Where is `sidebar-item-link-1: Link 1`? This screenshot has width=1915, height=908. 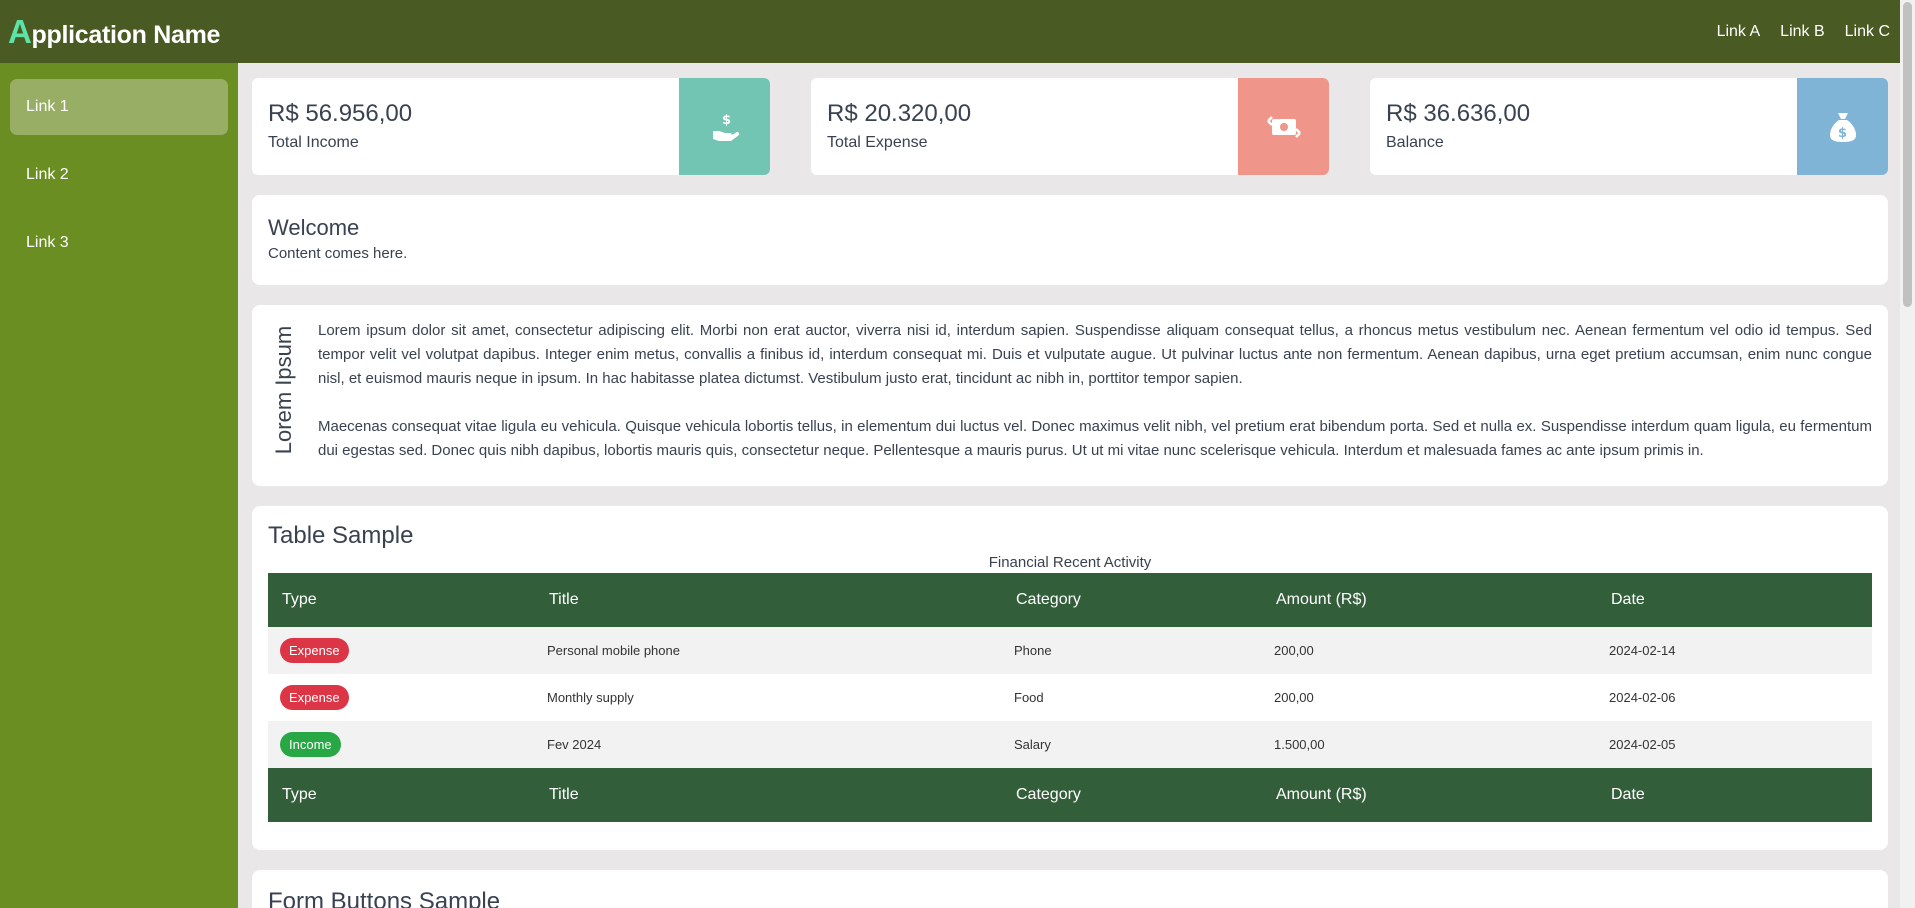 sidebar-item-link-1: Link 1 is located at coordinates (119, 107).